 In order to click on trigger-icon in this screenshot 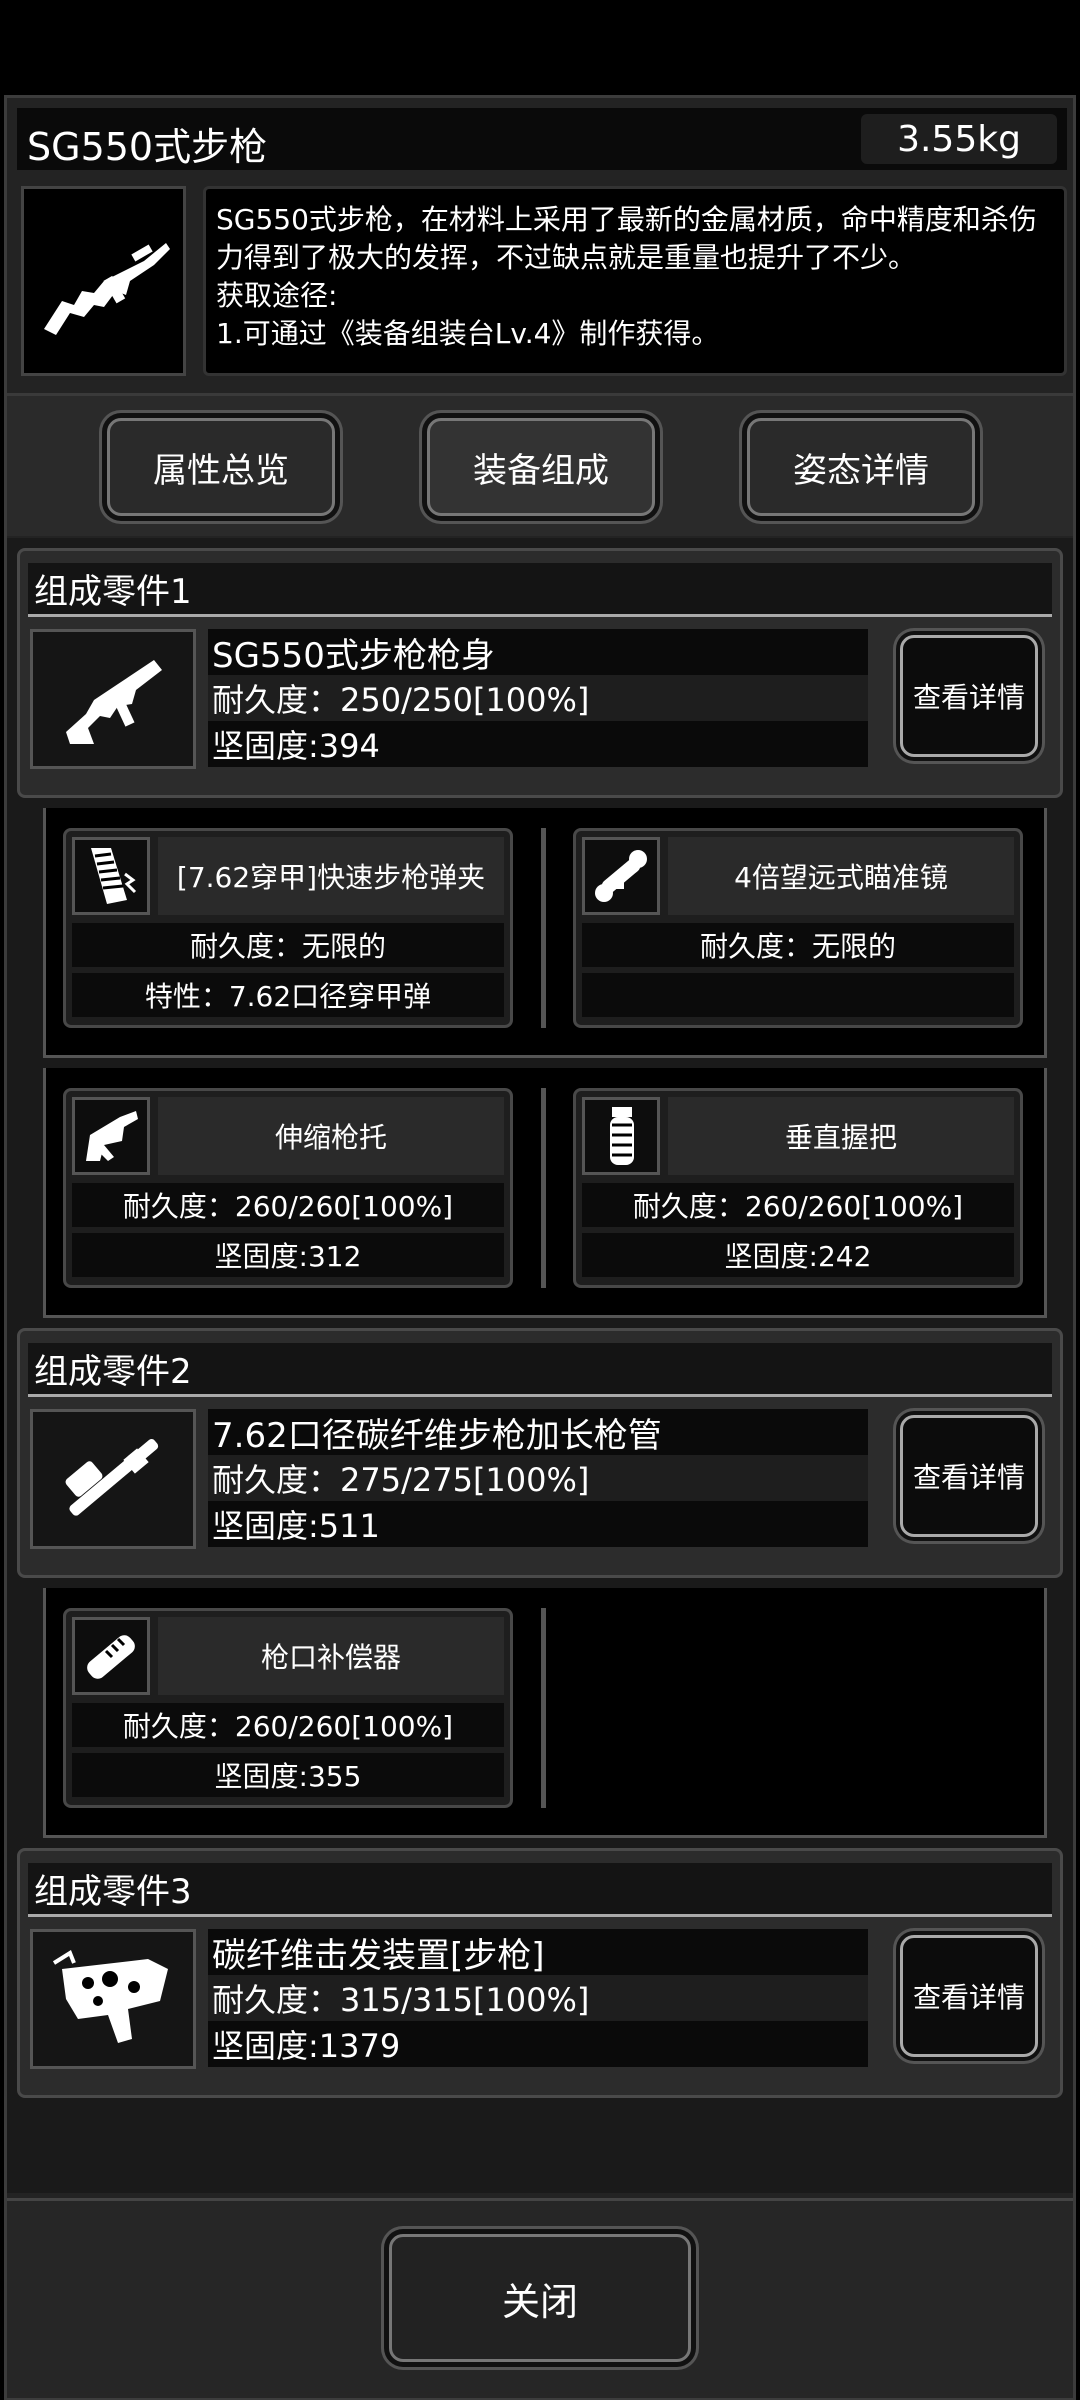, I will do `click(110, 1996)`.